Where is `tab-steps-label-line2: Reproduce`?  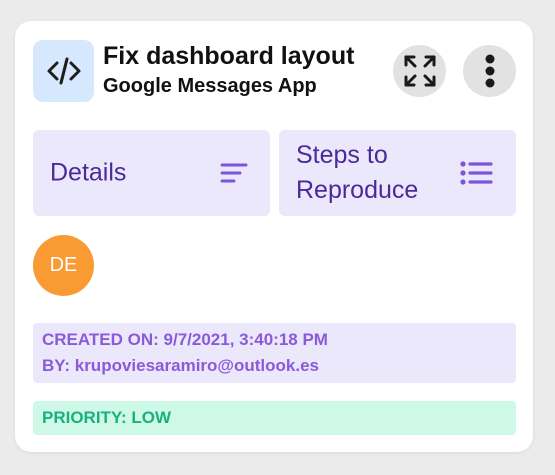
tab-steps-label-line2: Reproduce is located at coordinates (357, 190).